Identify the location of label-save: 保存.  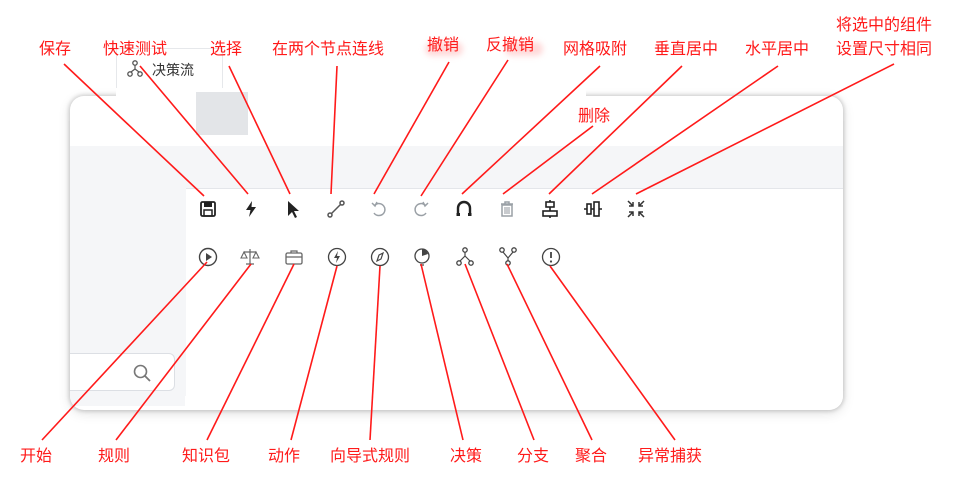
(55, 48).